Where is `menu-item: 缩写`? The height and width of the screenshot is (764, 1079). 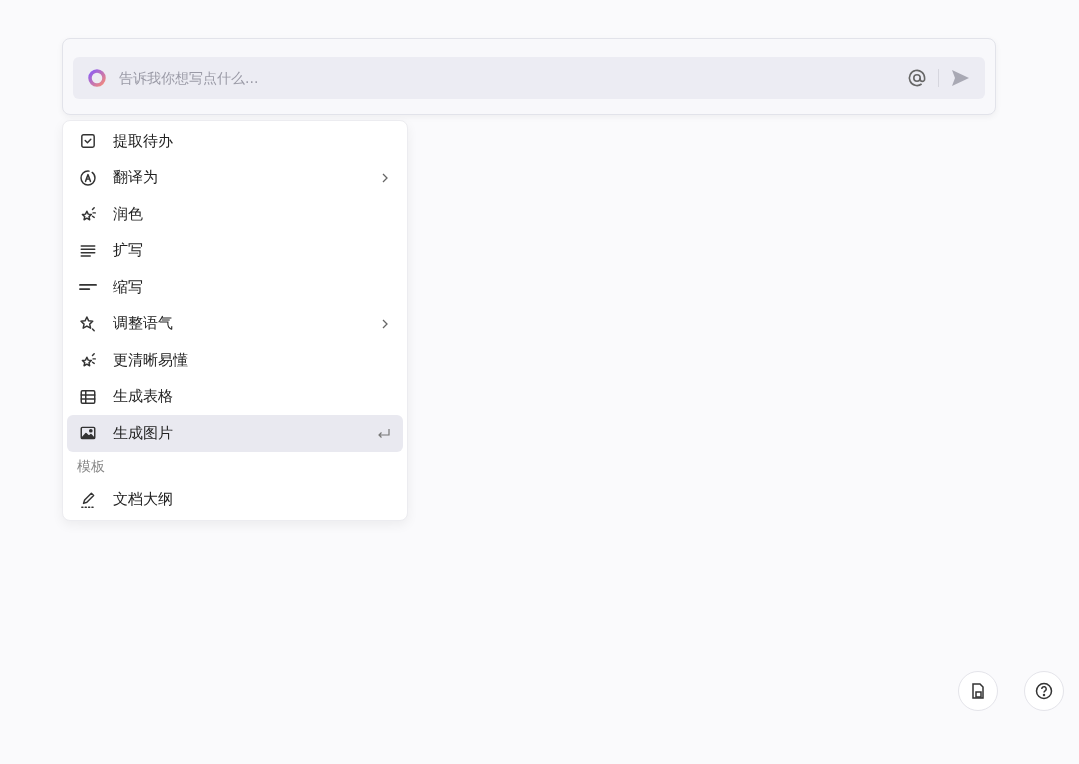
menu-item: 缩写 is located at coordinates (235, 287).